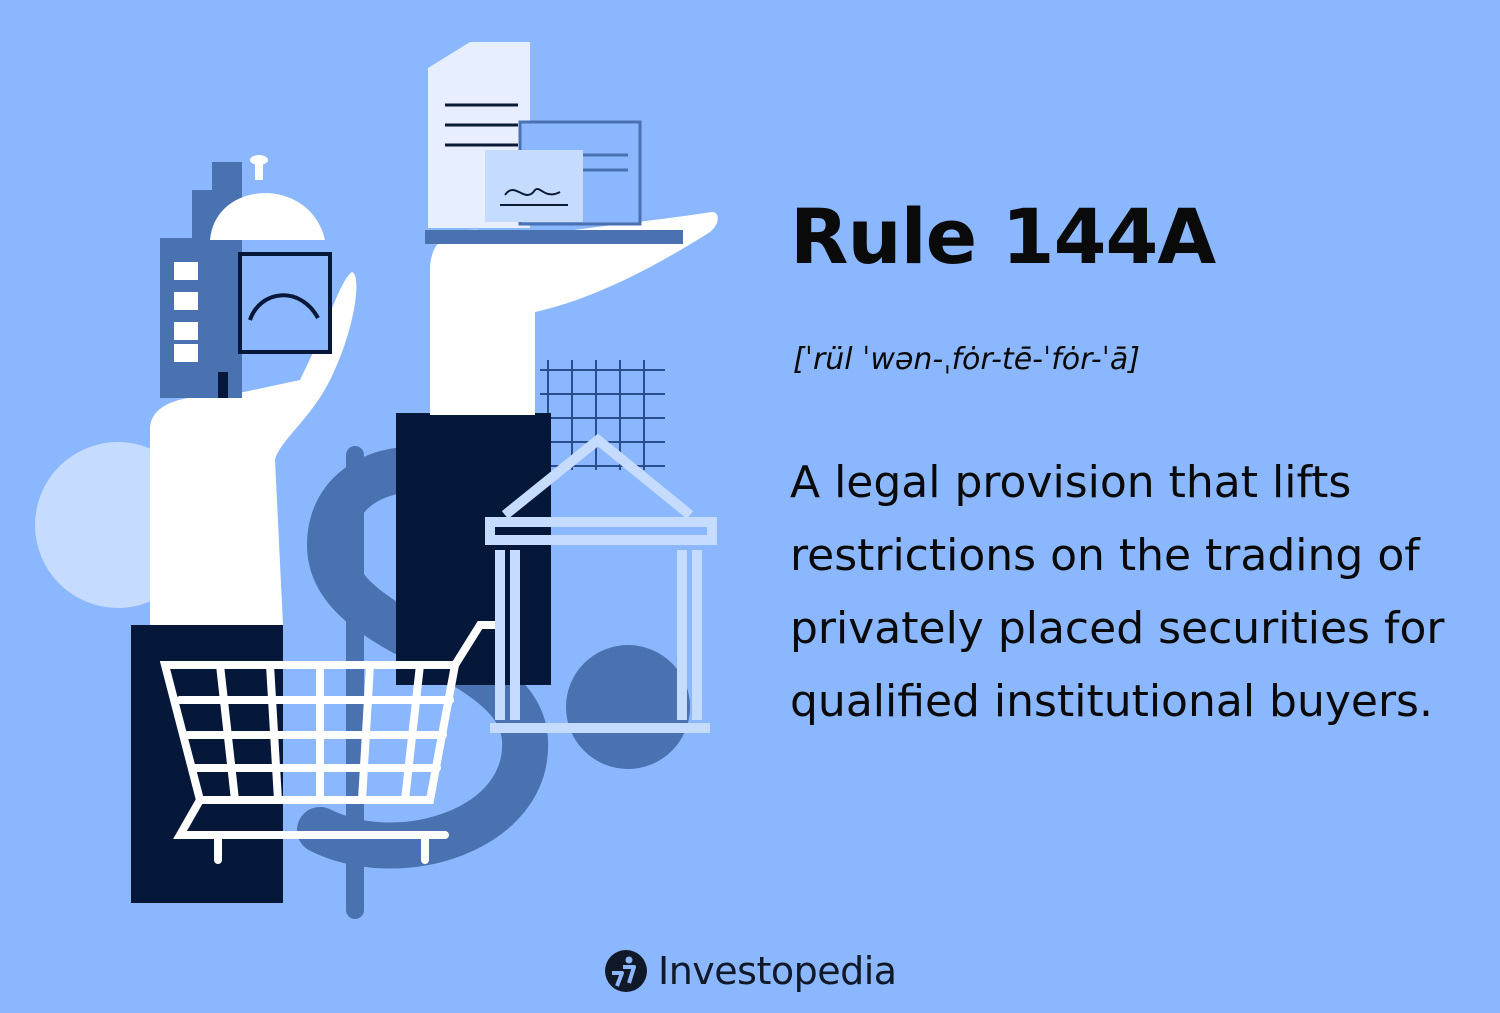  I want to click on investopedia-logo-icon, so click(626, 971).